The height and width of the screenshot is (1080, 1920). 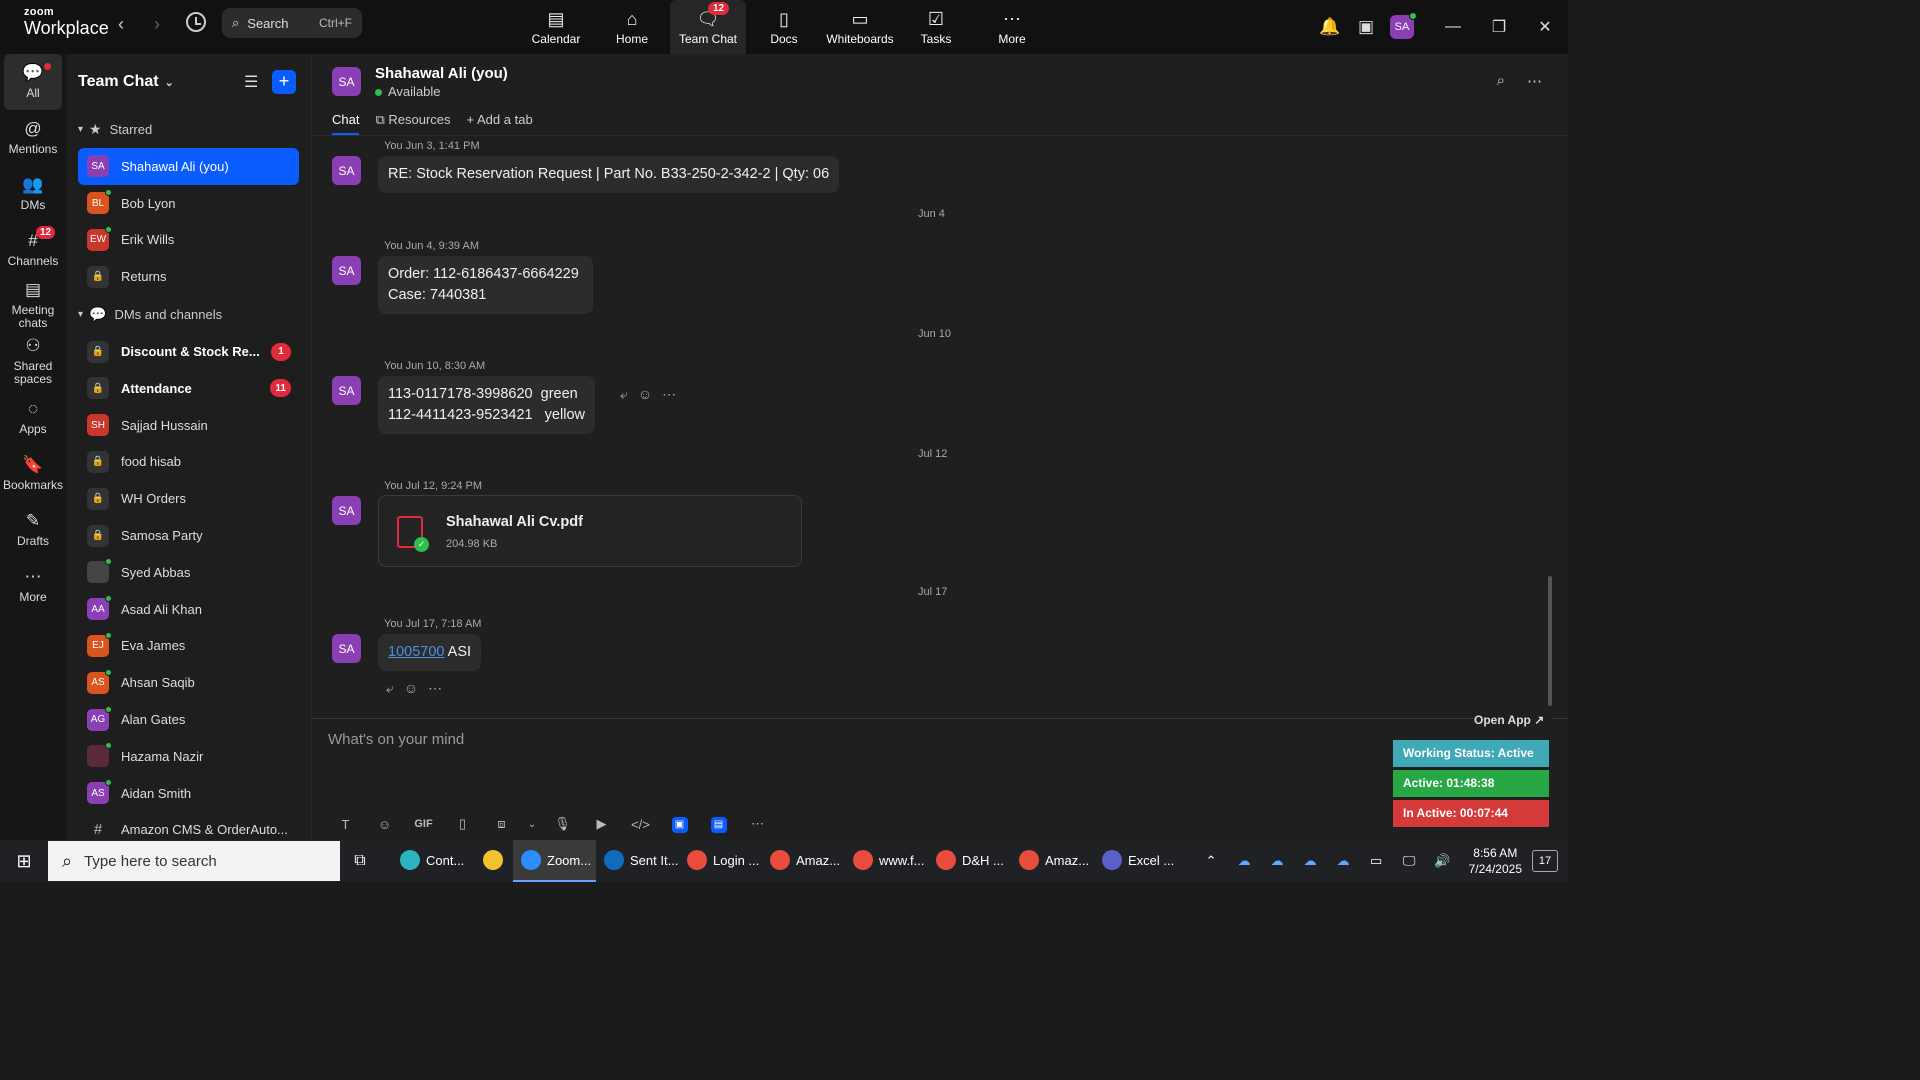 What do you see at coordinates (346, 123) in the screenshot?
I see `tab-chat: Chat` at bounding box center [346, 123].